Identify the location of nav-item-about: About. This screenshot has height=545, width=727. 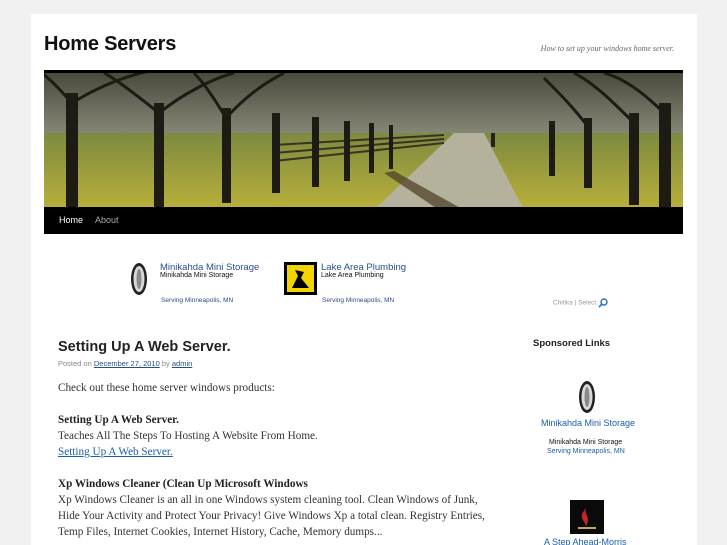
(107, 220).